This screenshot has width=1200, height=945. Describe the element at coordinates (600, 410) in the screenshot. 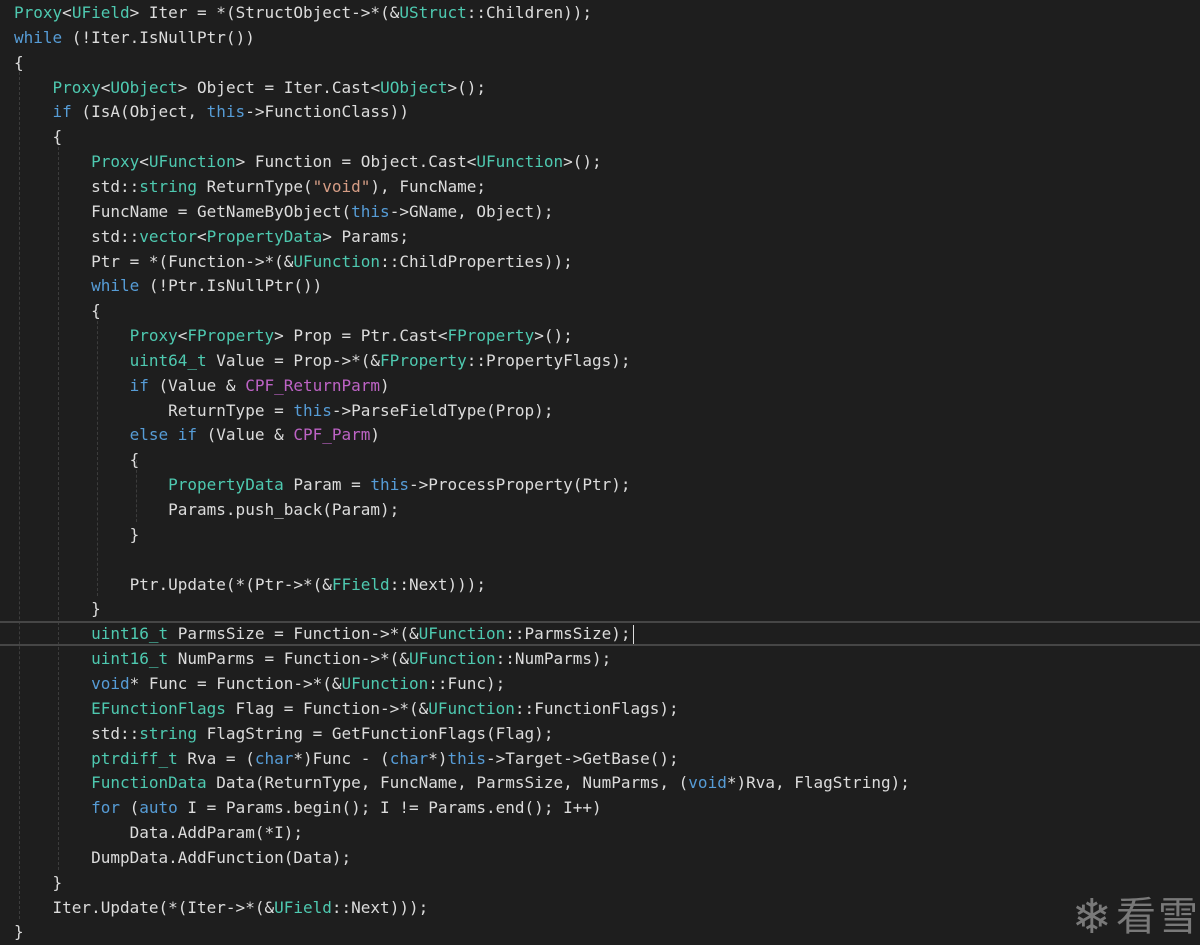

I see `code-line: ReturnType = this->ParseFieldType(Prop);` at that location.